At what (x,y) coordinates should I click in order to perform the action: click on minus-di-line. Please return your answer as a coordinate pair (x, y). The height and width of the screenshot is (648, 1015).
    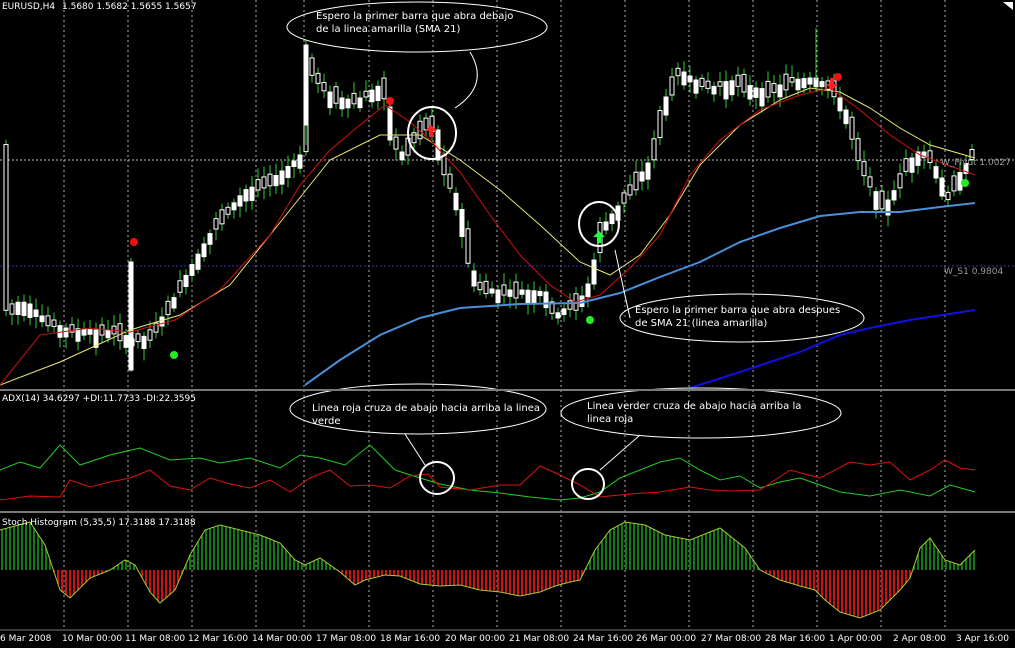
    Looking at the image, I should click on (488, 480).